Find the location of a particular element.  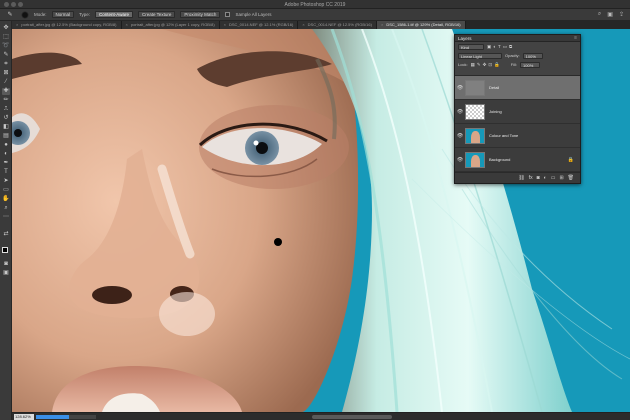

tab-dsc-0014-1: × DSC_0014.NEF @ 12.1% (RGB/16) is located at coordinates (259, 25).